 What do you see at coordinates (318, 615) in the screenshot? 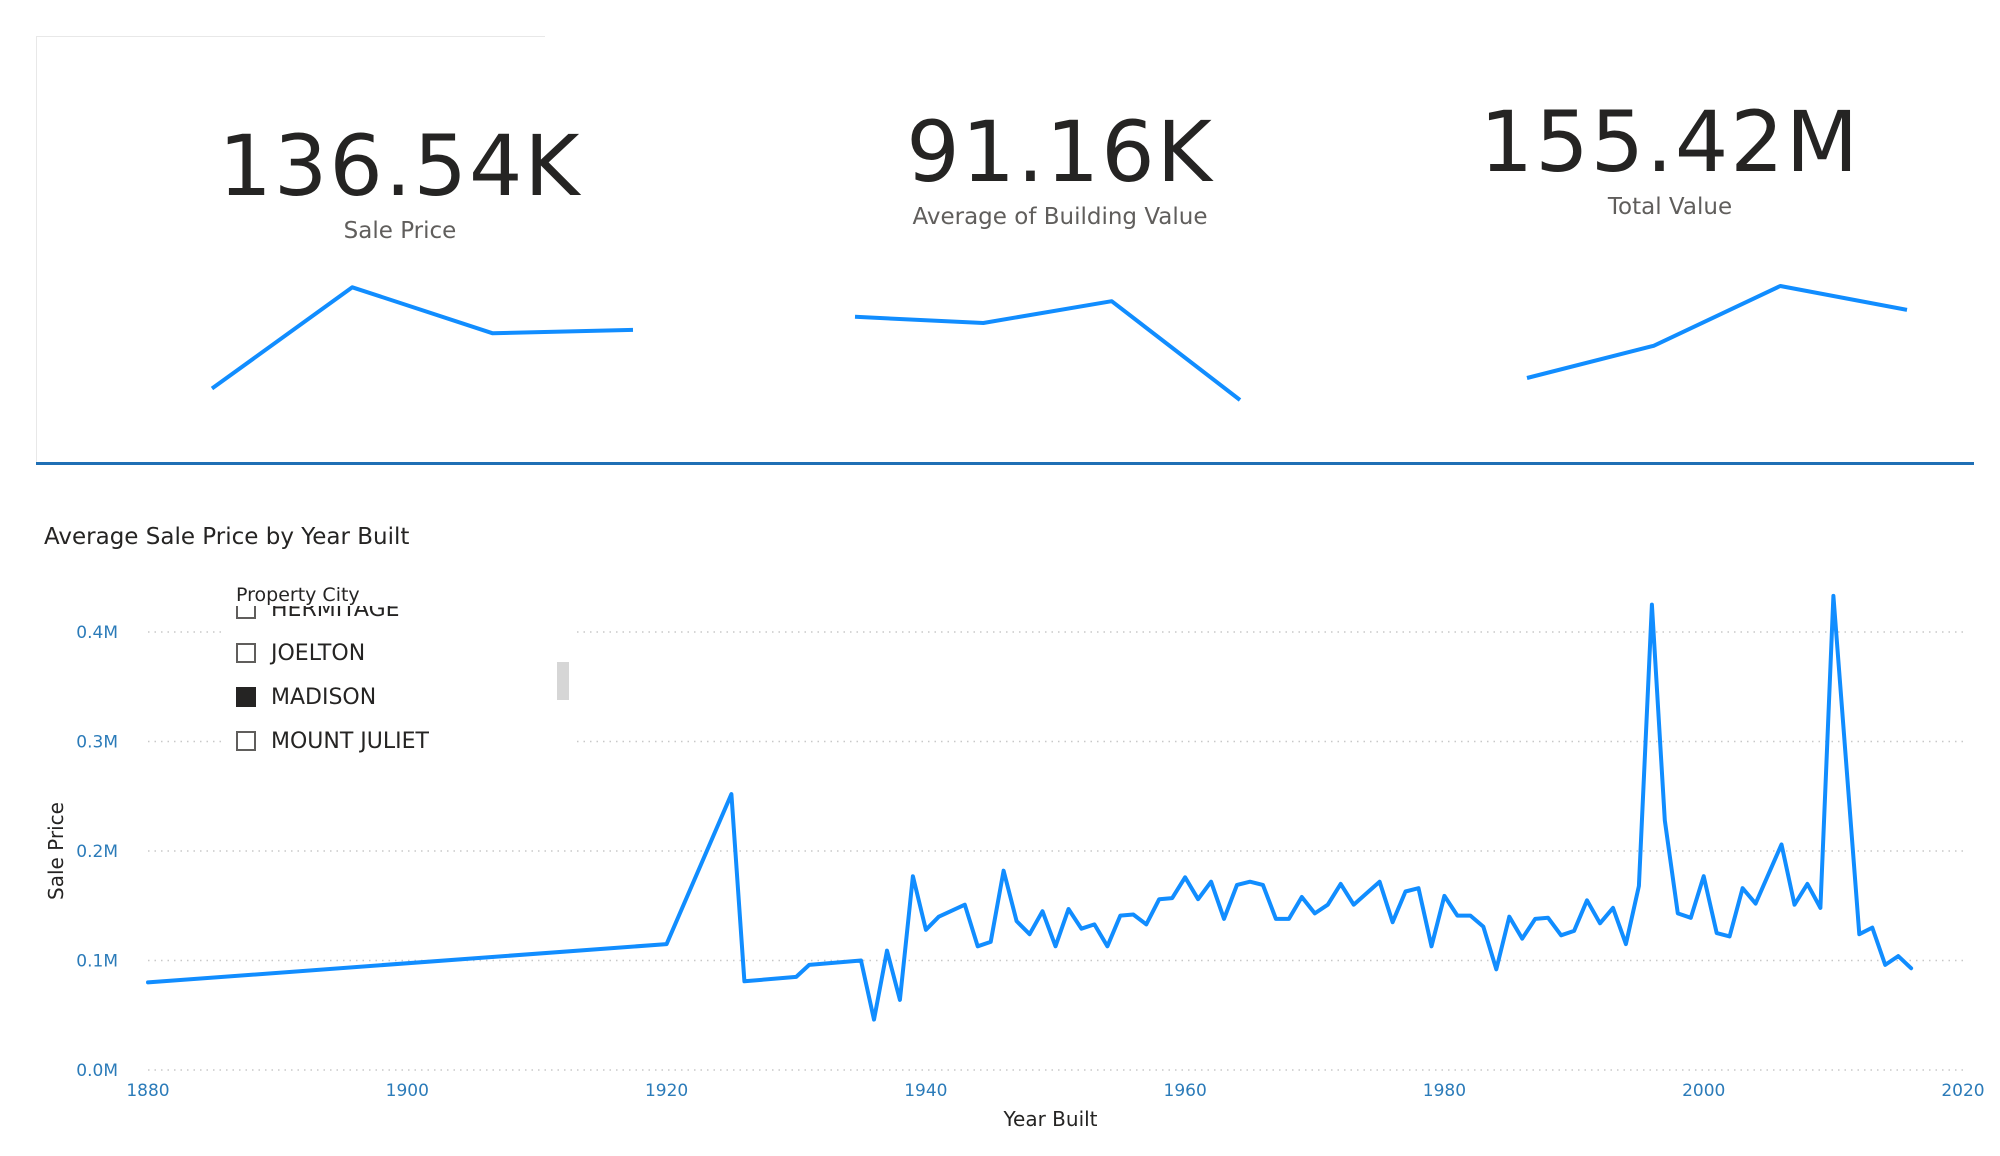
I see `slicer-item-hermitage: HERMITAGE` at bounding box center [318, 615].